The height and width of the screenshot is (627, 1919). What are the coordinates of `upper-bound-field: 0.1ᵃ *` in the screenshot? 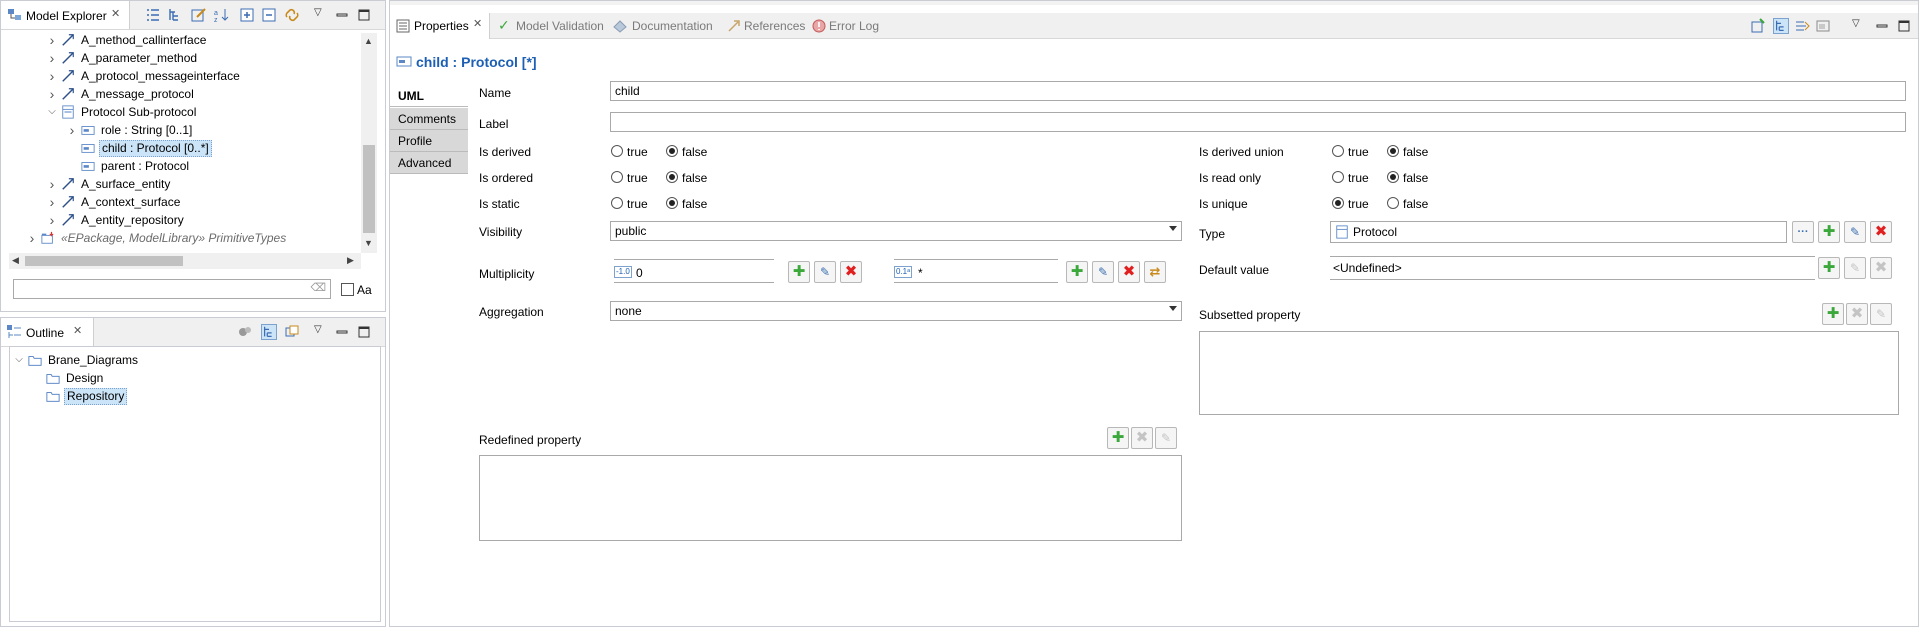 It's located at (976, 271).